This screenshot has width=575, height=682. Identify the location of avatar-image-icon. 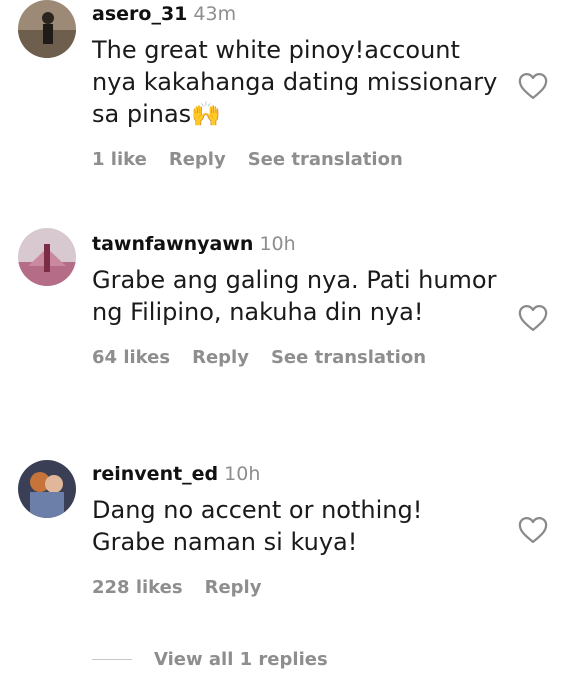
(47, 489).